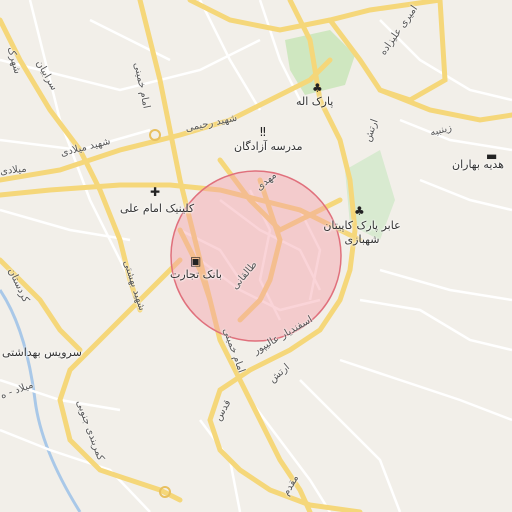  I want to click on bank-icon: ▣, so click(195, 261).